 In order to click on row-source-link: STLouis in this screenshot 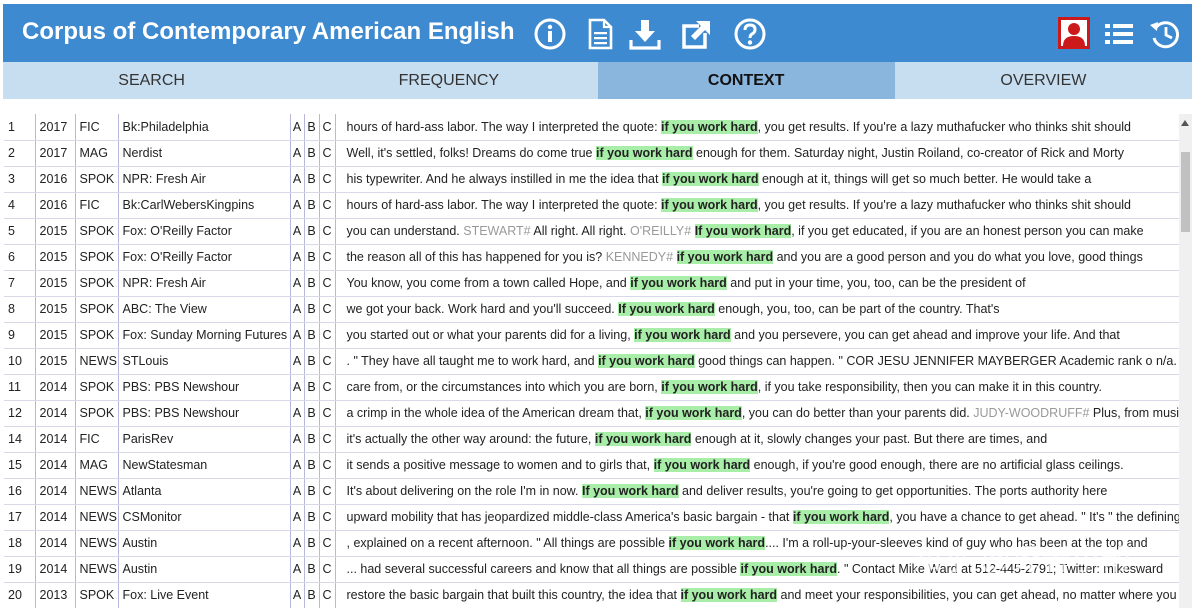, I will do `click(204, 361)`.